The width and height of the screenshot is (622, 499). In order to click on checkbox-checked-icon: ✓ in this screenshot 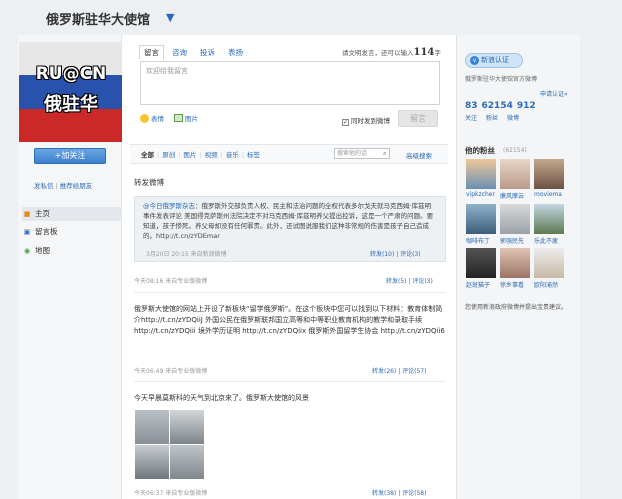, I will do `click(345, 122)`.